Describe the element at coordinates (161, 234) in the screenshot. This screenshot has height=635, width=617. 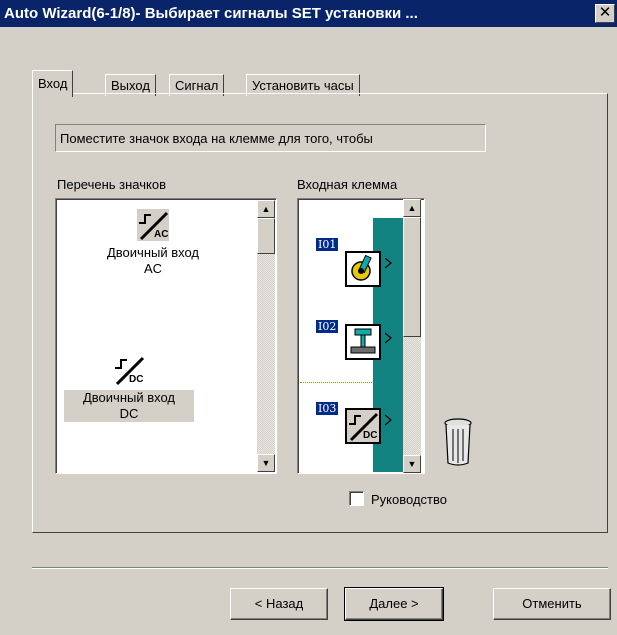
I see `ac-badge: AC` at that location.